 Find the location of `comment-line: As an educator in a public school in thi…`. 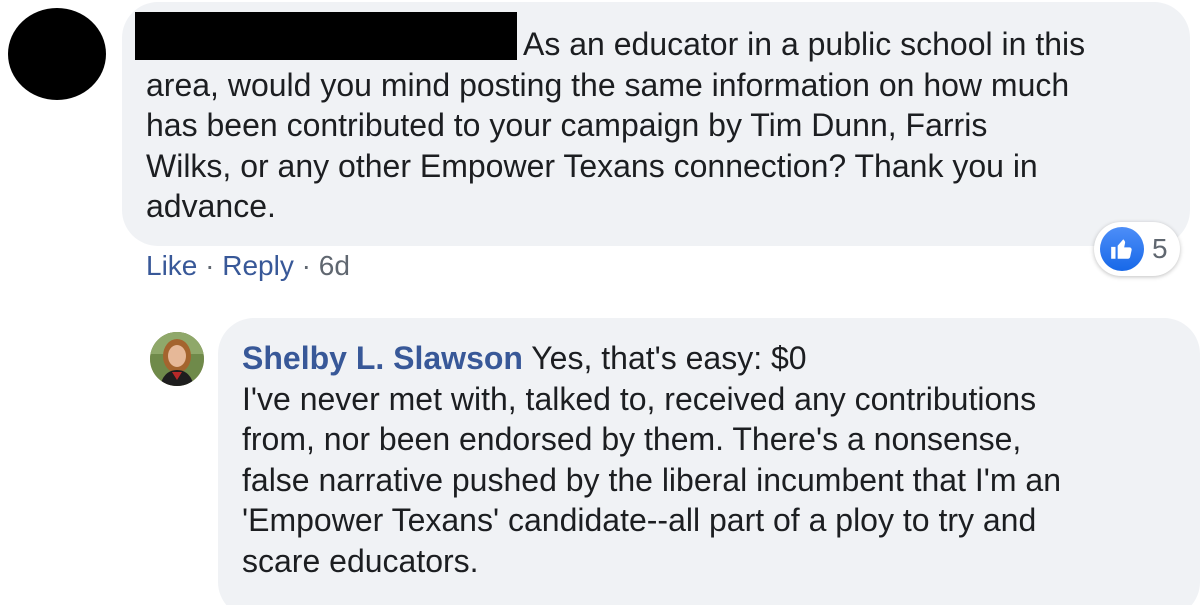

comment-line: As an educator in a public school in thi… is located at coordinates (804, 44).